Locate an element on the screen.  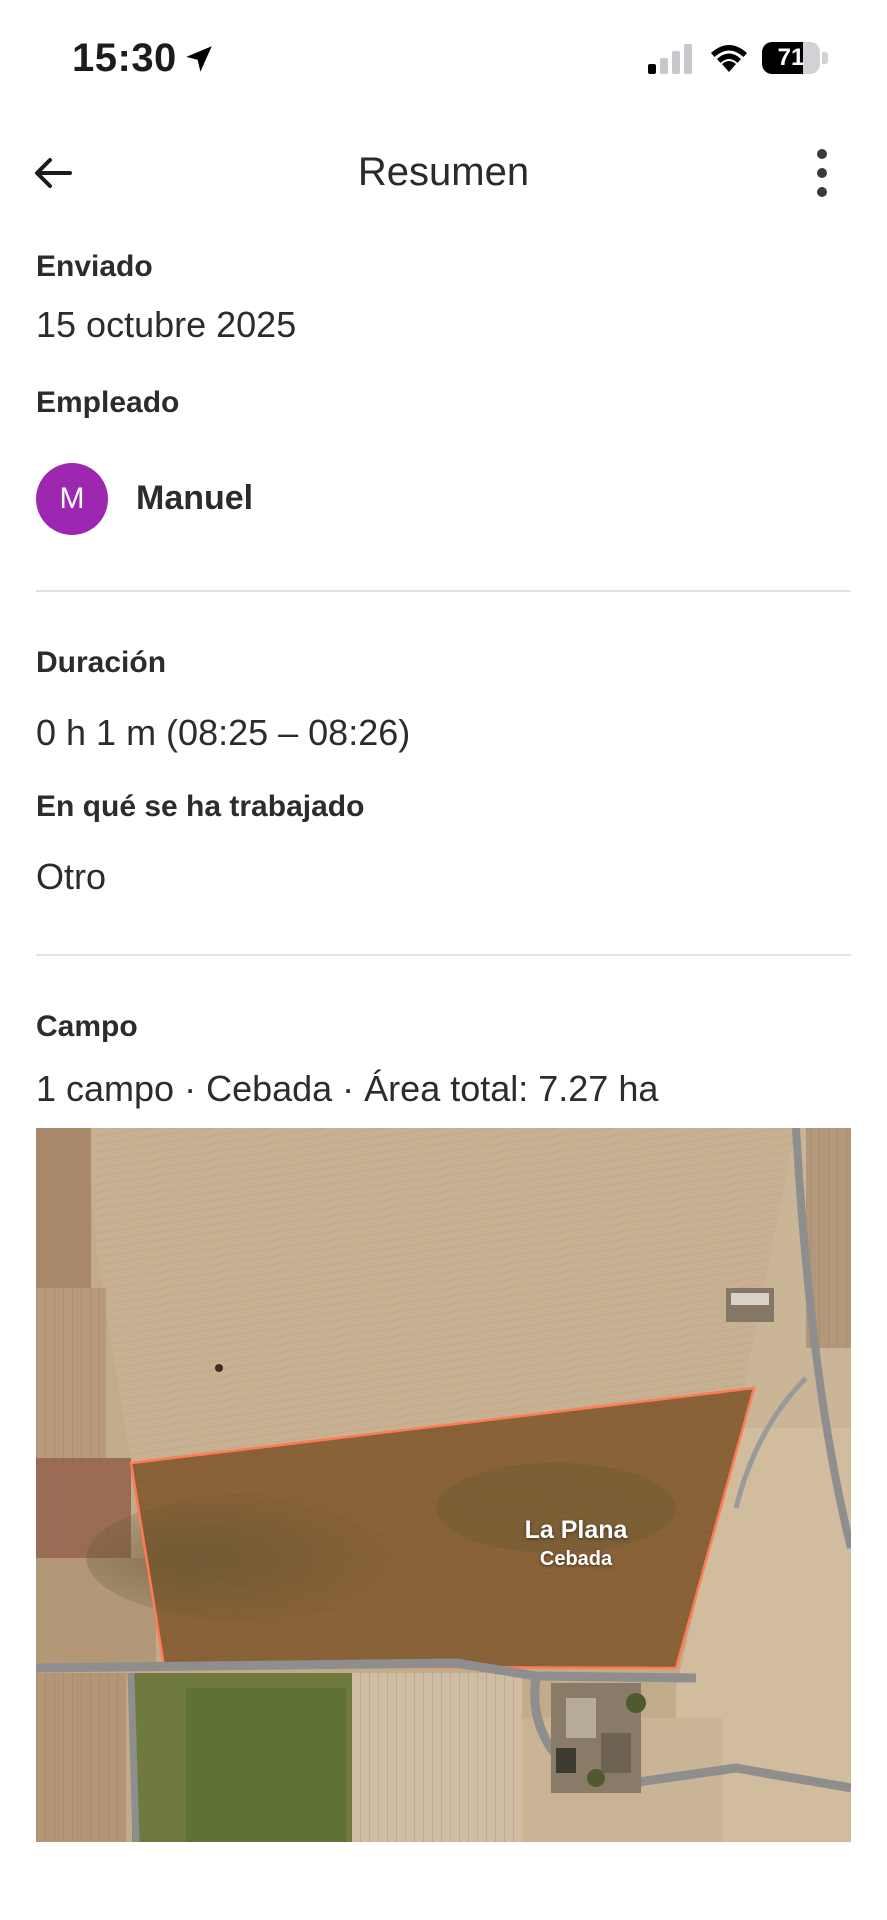
duration-label: Duración is located at coordinates (101, 662).